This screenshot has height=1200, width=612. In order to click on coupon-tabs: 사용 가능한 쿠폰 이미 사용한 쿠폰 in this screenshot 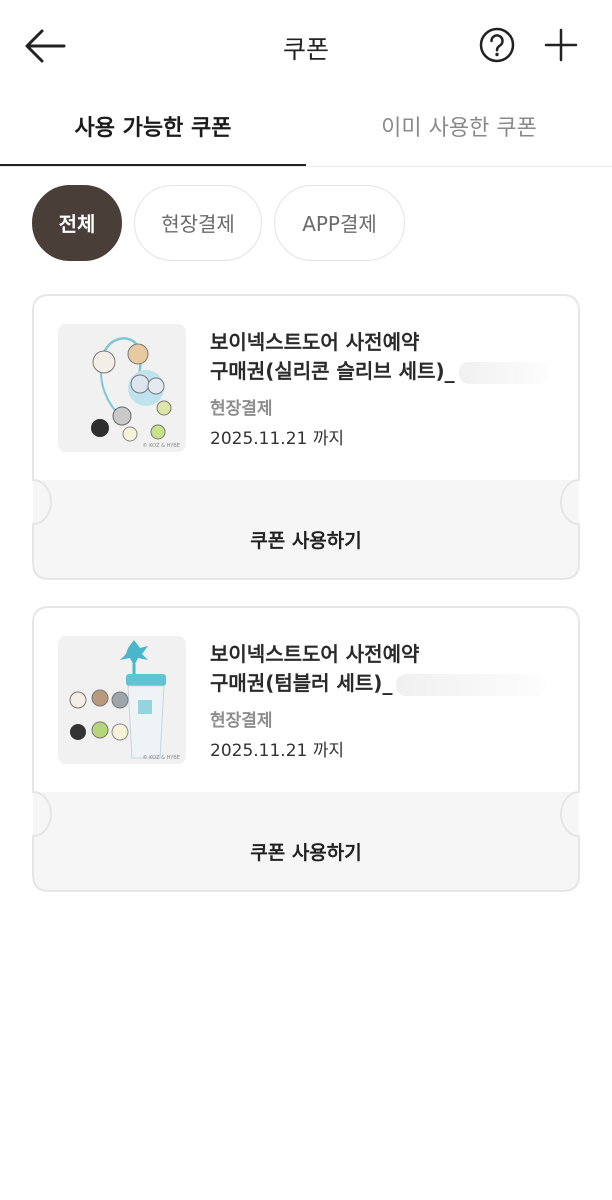, I will do `click(306, 129)`.